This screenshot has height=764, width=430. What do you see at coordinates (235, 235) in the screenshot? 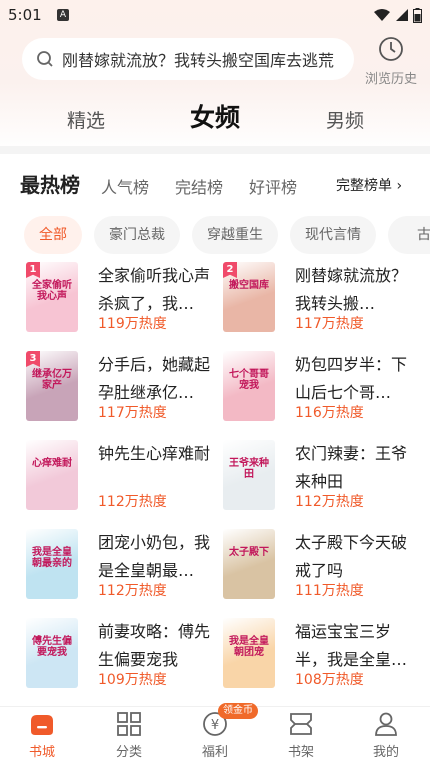
I see `chip-time-travel: 穿越重生` at bounding box center [235, 235].